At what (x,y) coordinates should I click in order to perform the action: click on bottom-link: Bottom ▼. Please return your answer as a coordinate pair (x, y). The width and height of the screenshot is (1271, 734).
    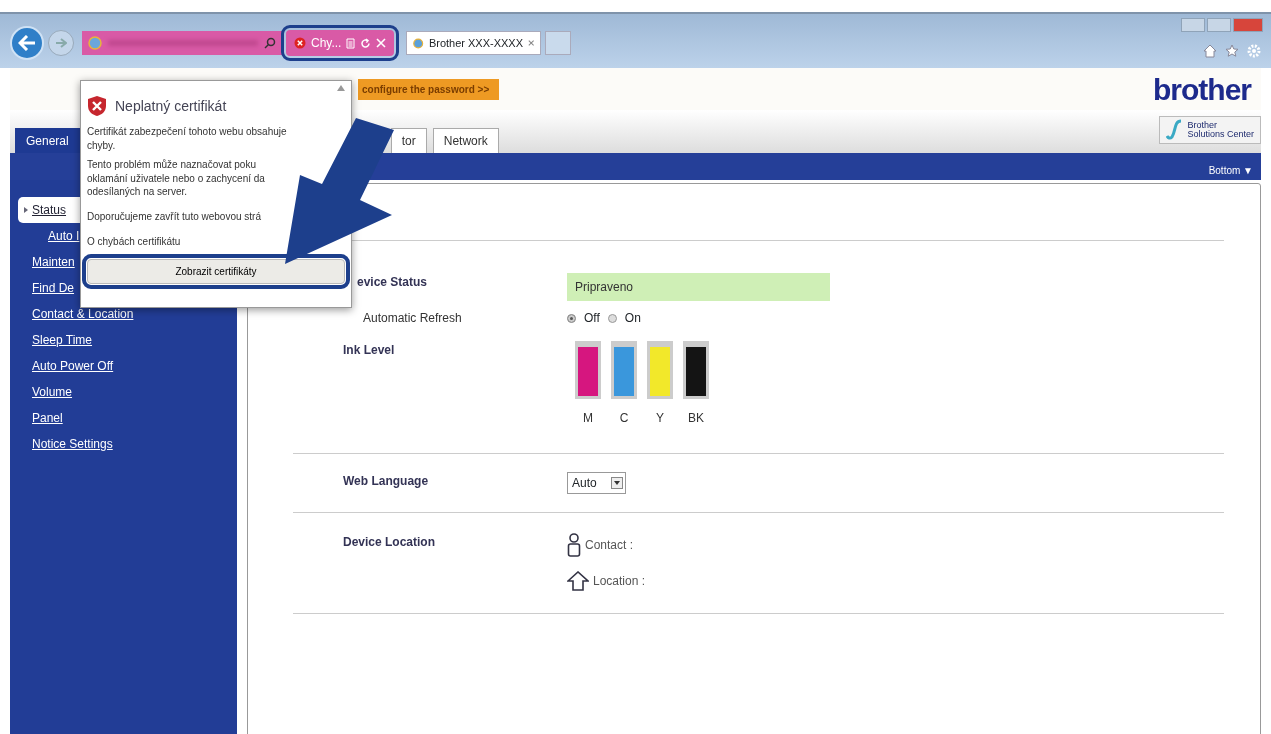
    Looking at the image, I should click on (1230, 170).